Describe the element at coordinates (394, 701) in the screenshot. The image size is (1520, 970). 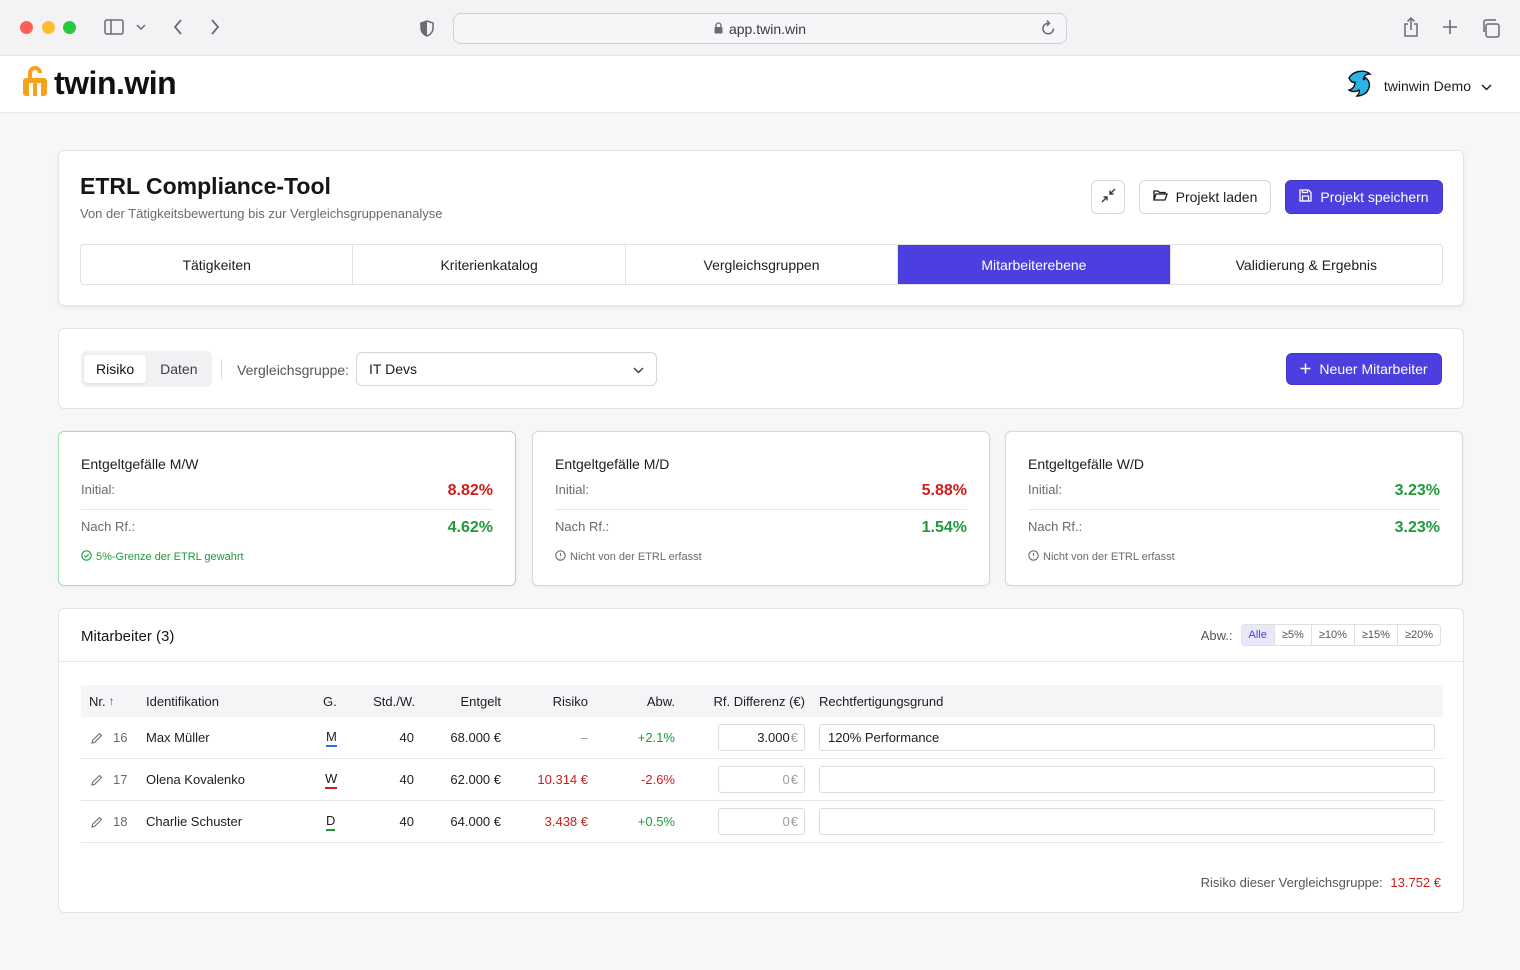
I see `col-hours: Std./W.` at that location.